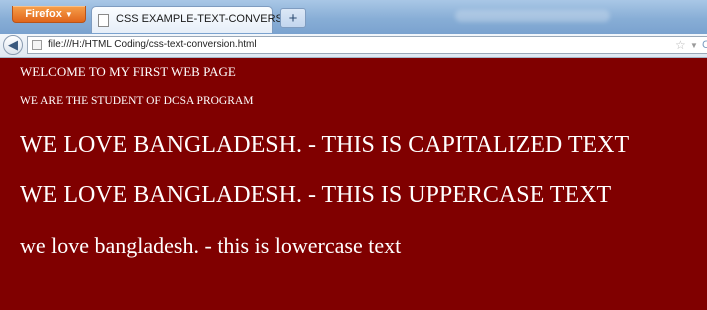 This screenshot has width=707, height=310. I want to click on window-title, so click(532, 16).